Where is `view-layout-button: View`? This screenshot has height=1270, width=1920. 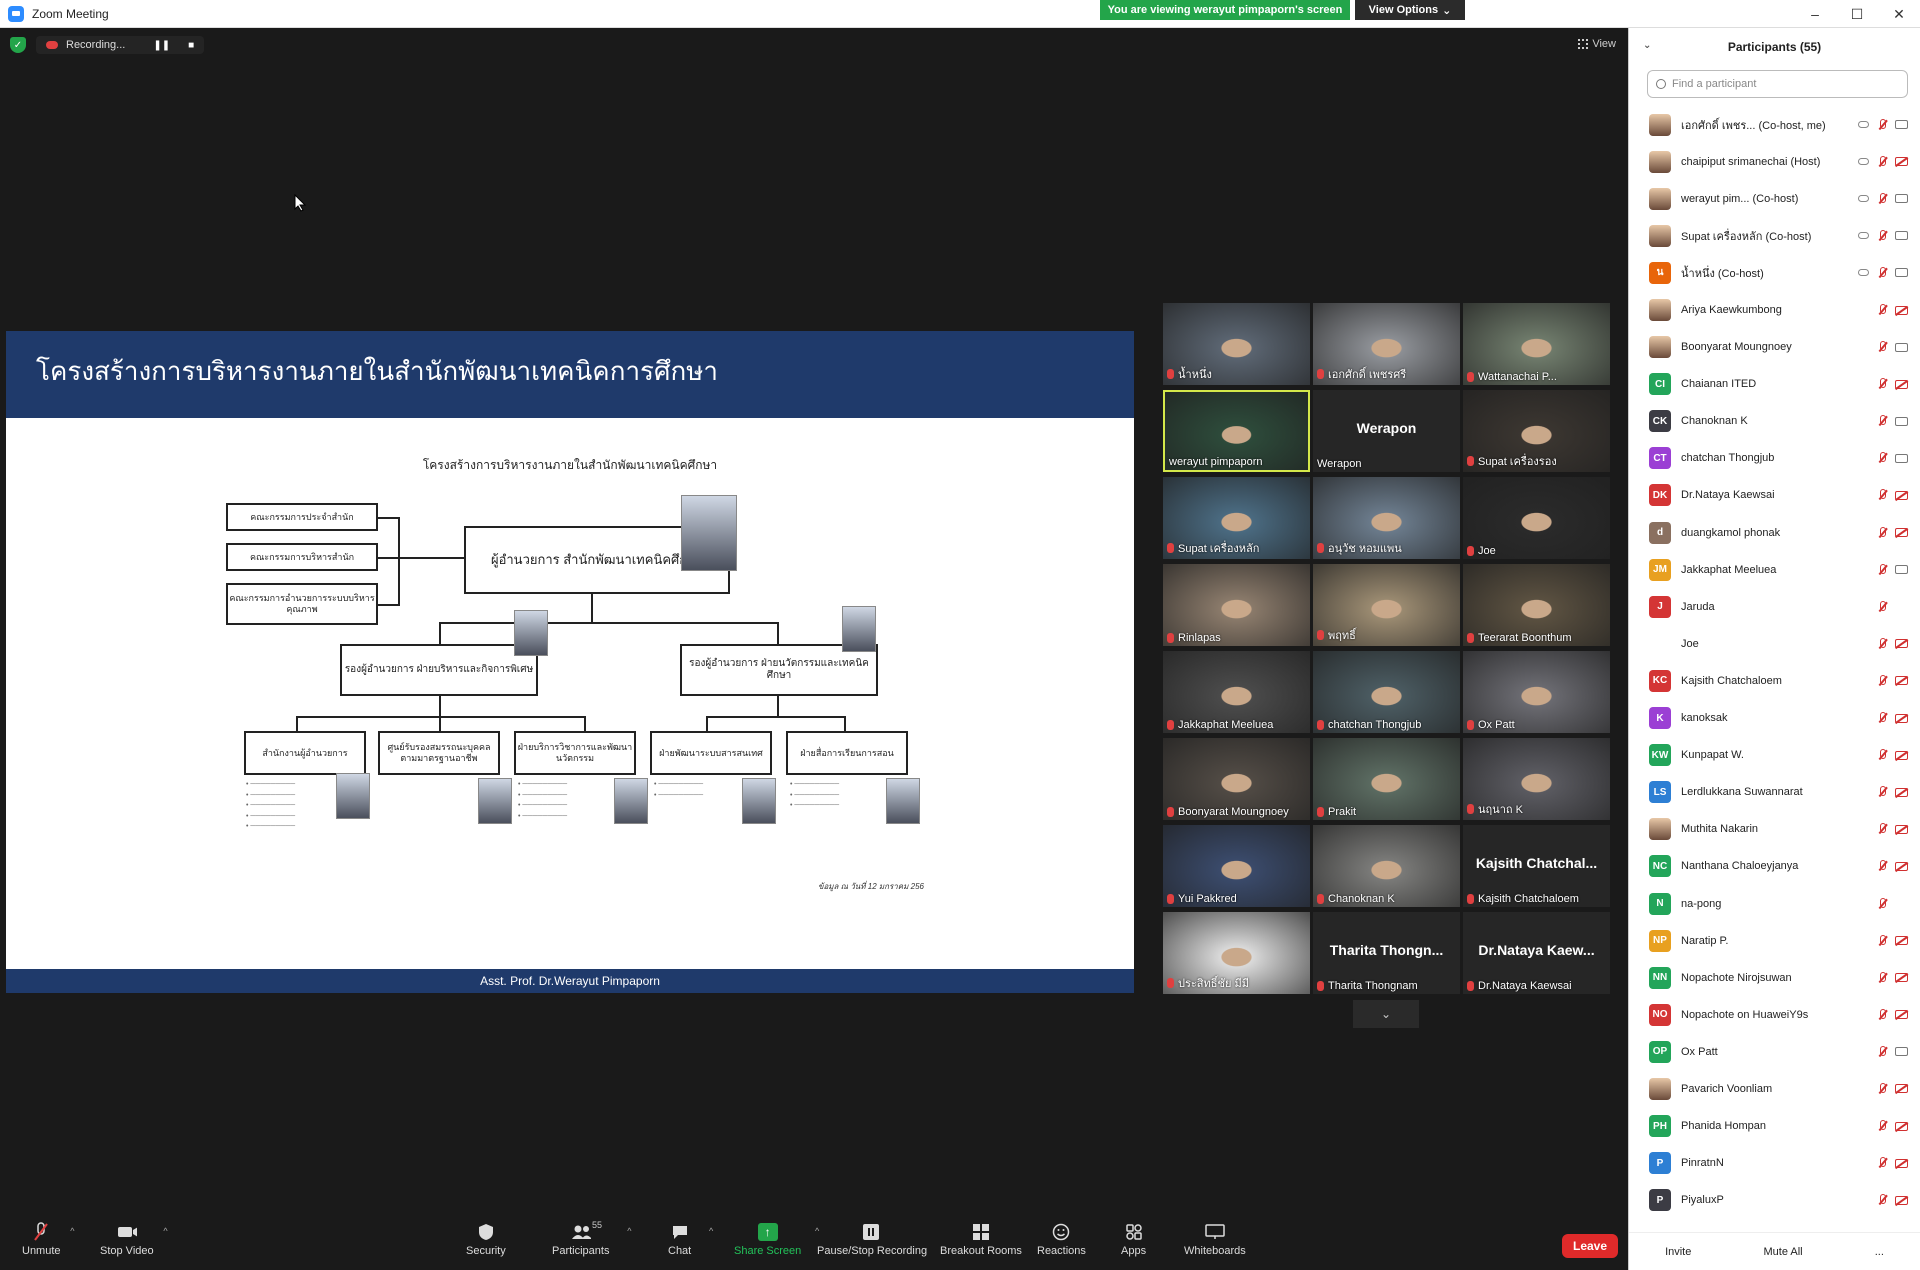 view-layout-button: View is located at coordinates (1597, 44).